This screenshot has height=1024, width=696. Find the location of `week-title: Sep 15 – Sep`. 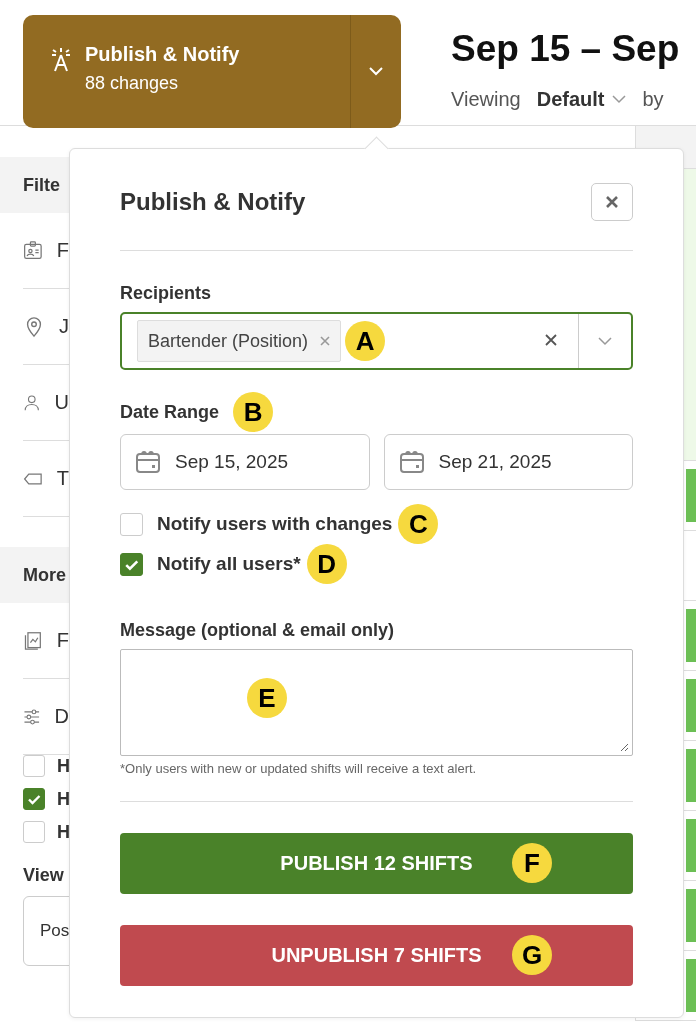

week-title: Sep 15 – Sep is located at coordinates (565, 49).